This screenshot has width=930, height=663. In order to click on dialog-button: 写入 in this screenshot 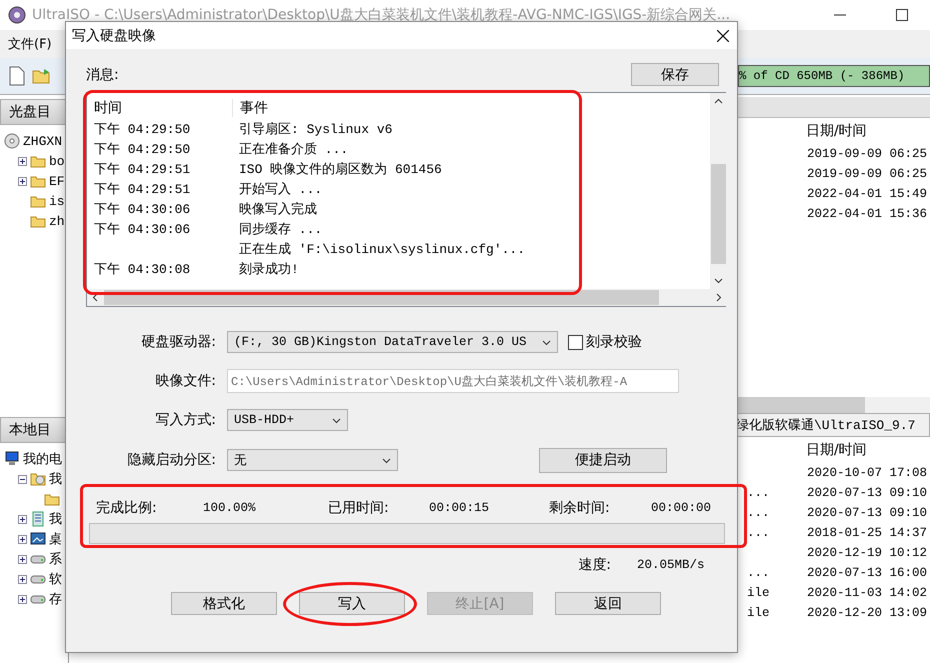, I will do `click(352, 603)`.